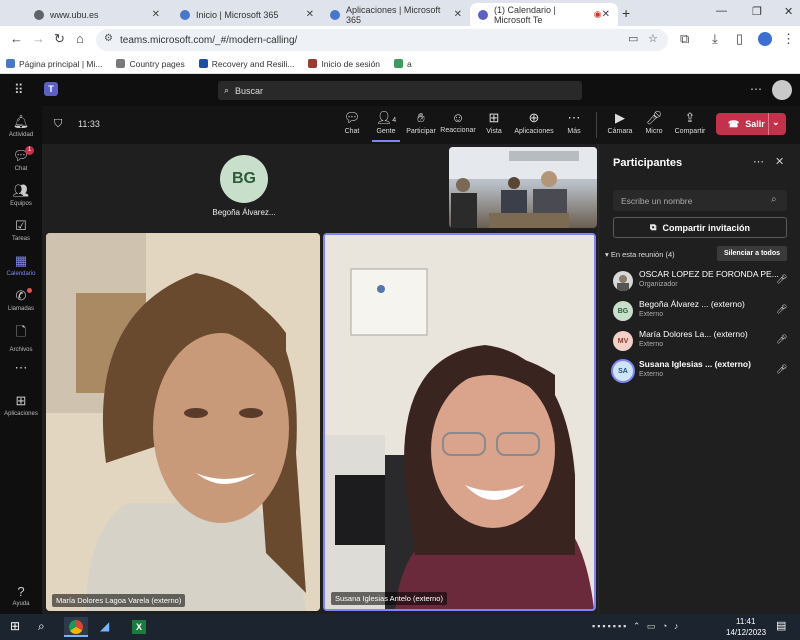 The height and width of the screenshot is (640, 800). Describe the element at coordinates (525, 14) in the screenshot. I see `tab-title: (1) Calendario | Microsoft Te` at that location.